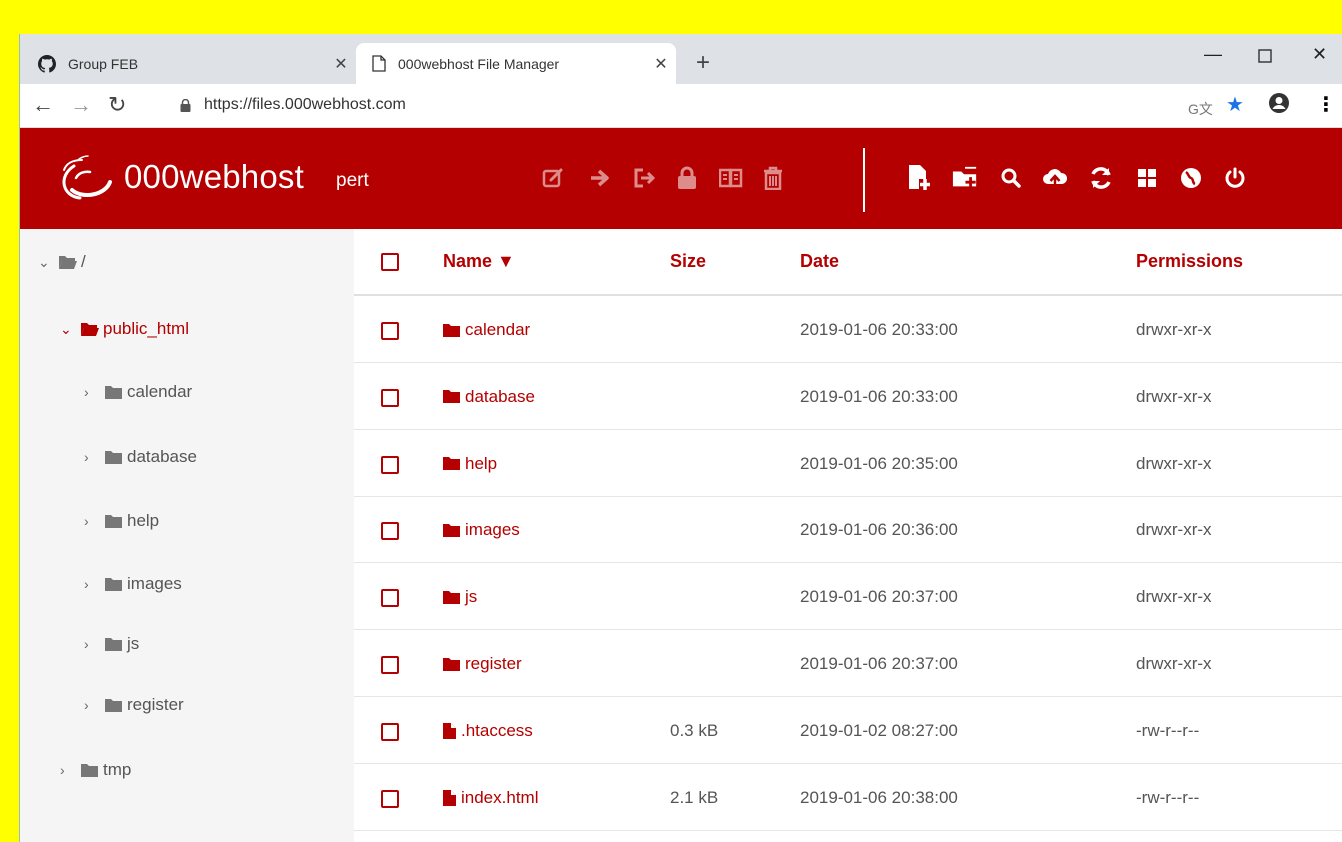 This screenshot has height=842, width=1342. What do you see at coordinates (1200, 109) in the screenshot?
I see `translate-icon: G文` at bounding box center [1200, 109].